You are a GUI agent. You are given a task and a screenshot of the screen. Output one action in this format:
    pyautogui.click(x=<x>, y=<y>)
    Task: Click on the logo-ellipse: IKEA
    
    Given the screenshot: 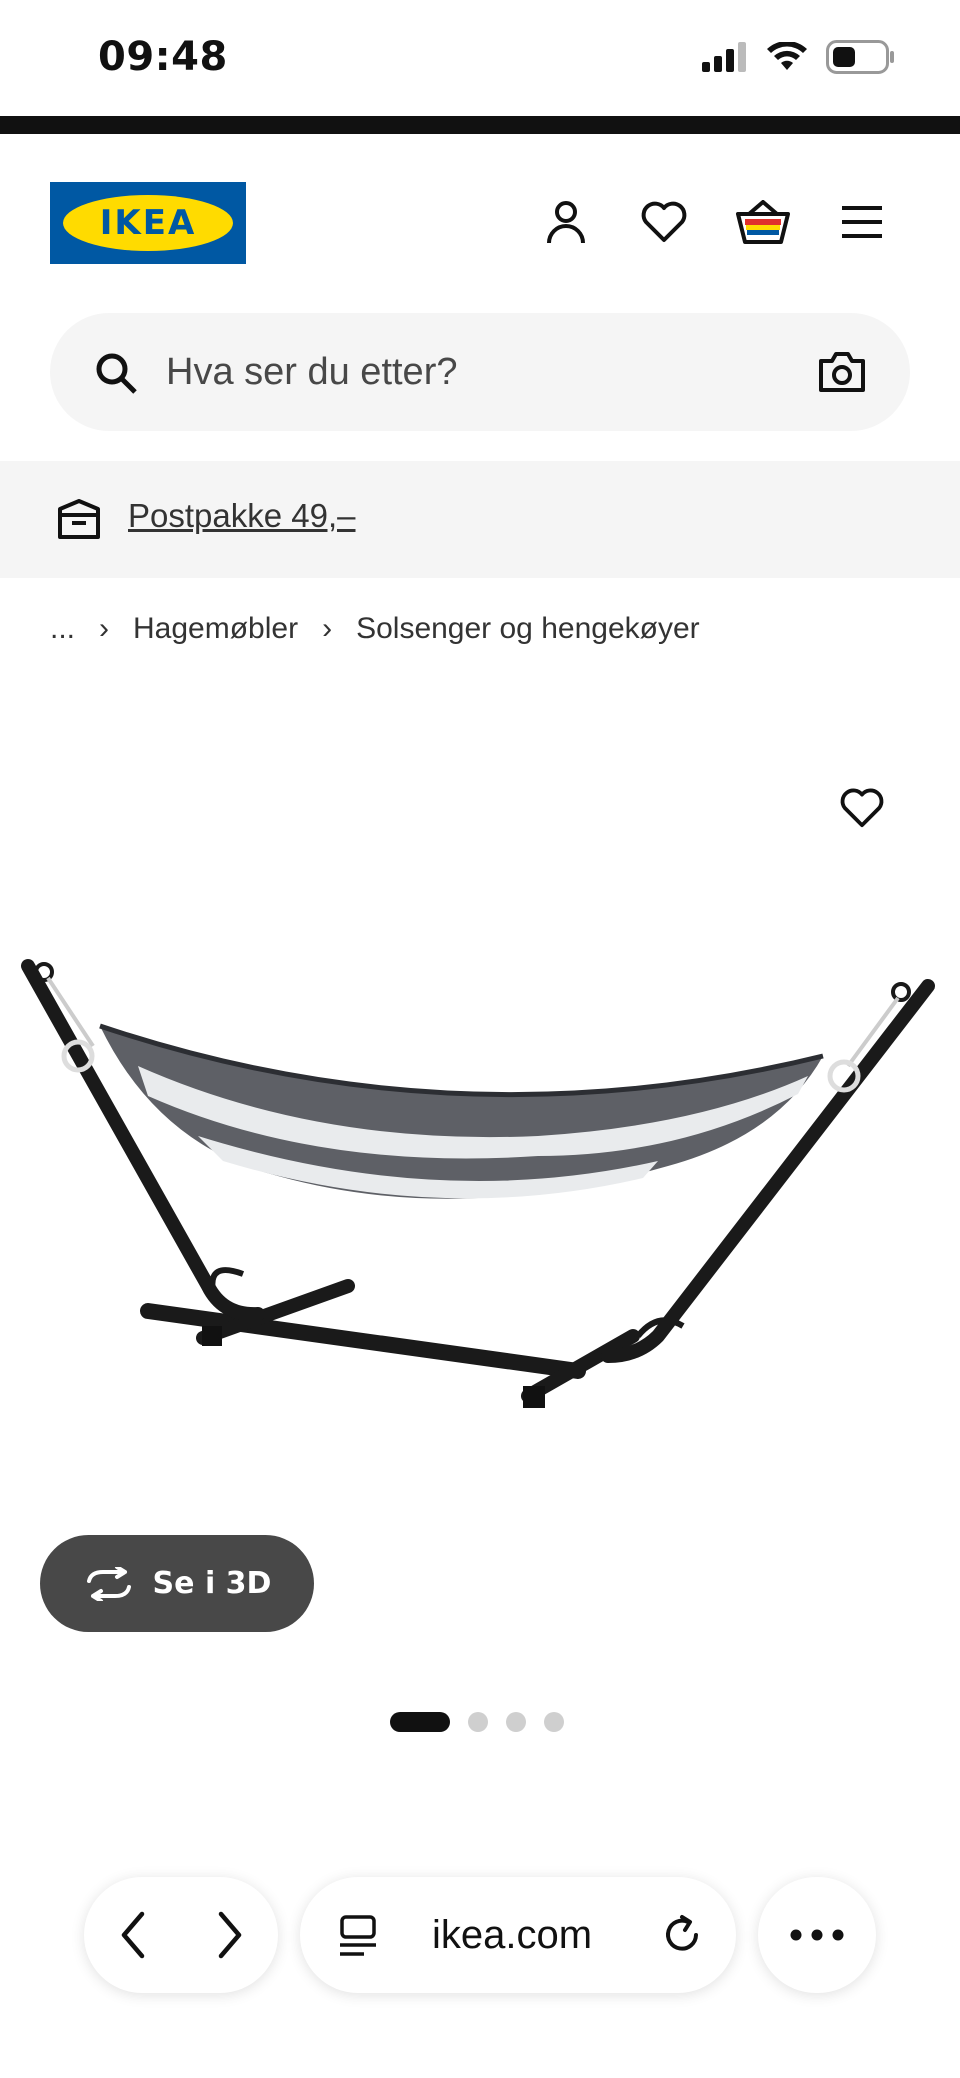 What is the action you would take?
    pyautogui.click(x=148, y=223)
    